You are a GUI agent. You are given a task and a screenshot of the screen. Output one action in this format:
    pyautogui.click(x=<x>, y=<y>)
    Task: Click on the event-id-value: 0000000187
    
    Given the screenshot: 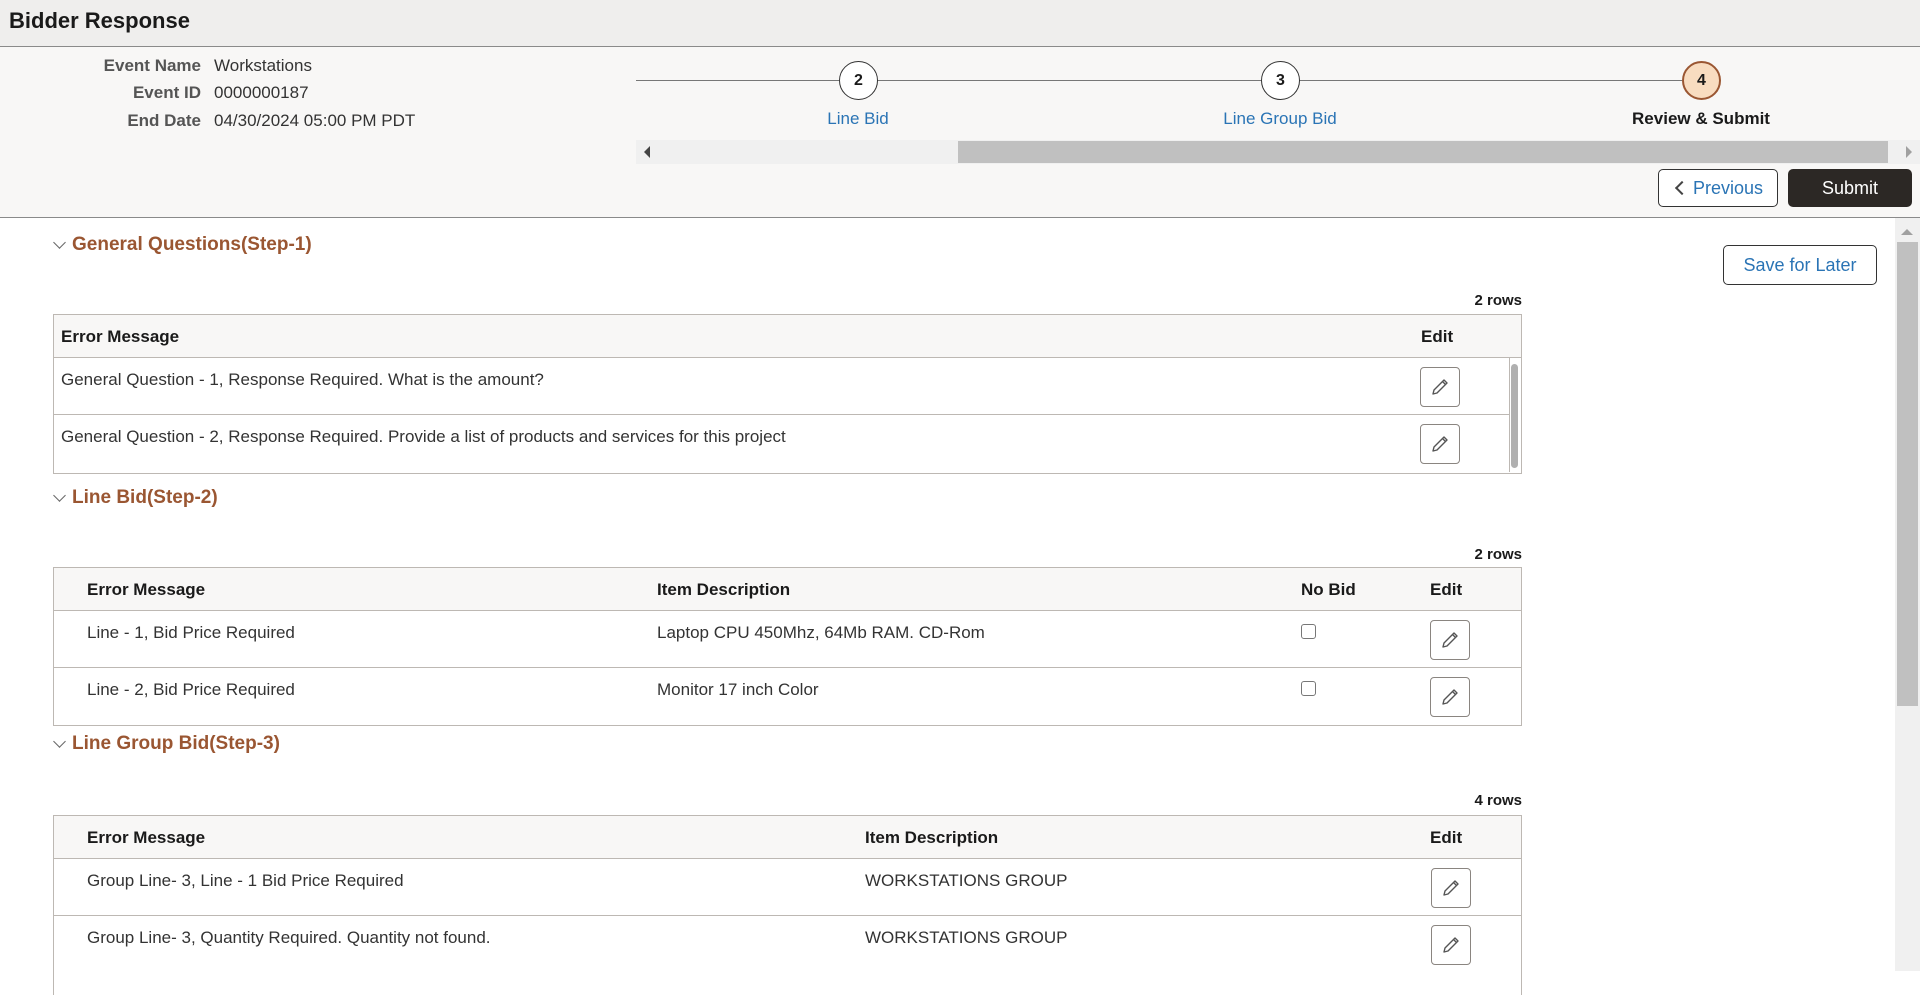 What is the action you would take?
    pyautogui.click(x=261, y=92)
    